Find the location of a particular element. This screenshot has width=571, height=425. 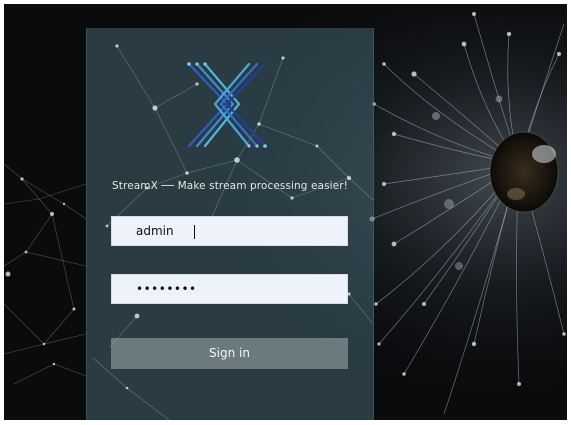

streamx-logo is located at coordinates (227, 105).